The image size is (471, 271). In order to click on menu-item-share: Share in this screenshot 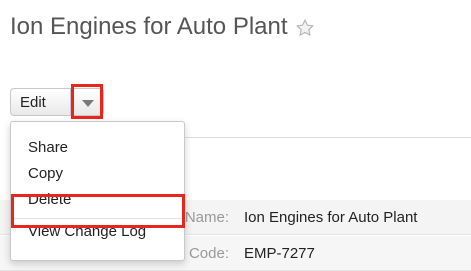, I will do `click(48, 147)`.